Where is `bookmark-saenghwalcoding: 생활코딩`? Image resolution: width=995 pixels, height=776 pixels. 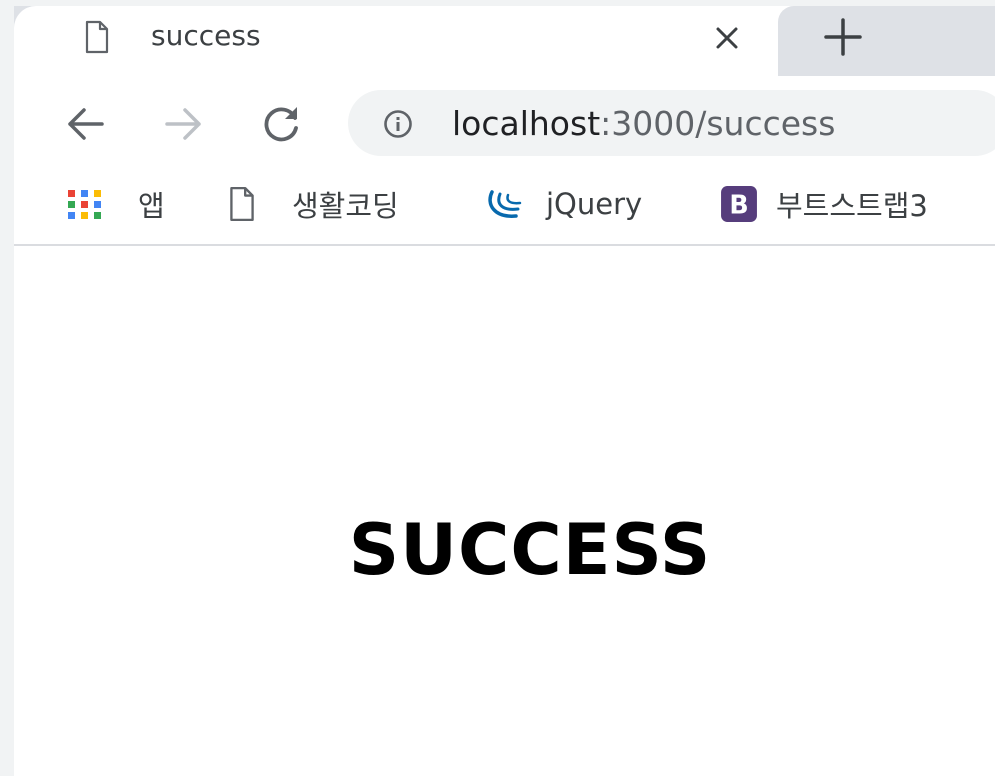
bookmark-saenghwalcoding: 생활코딩 is located at coordinates (313, 204).